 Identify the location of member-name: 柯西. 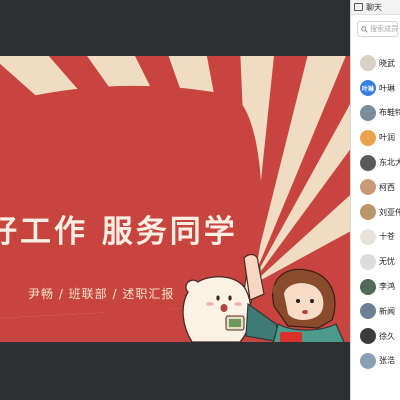
(387, 187).